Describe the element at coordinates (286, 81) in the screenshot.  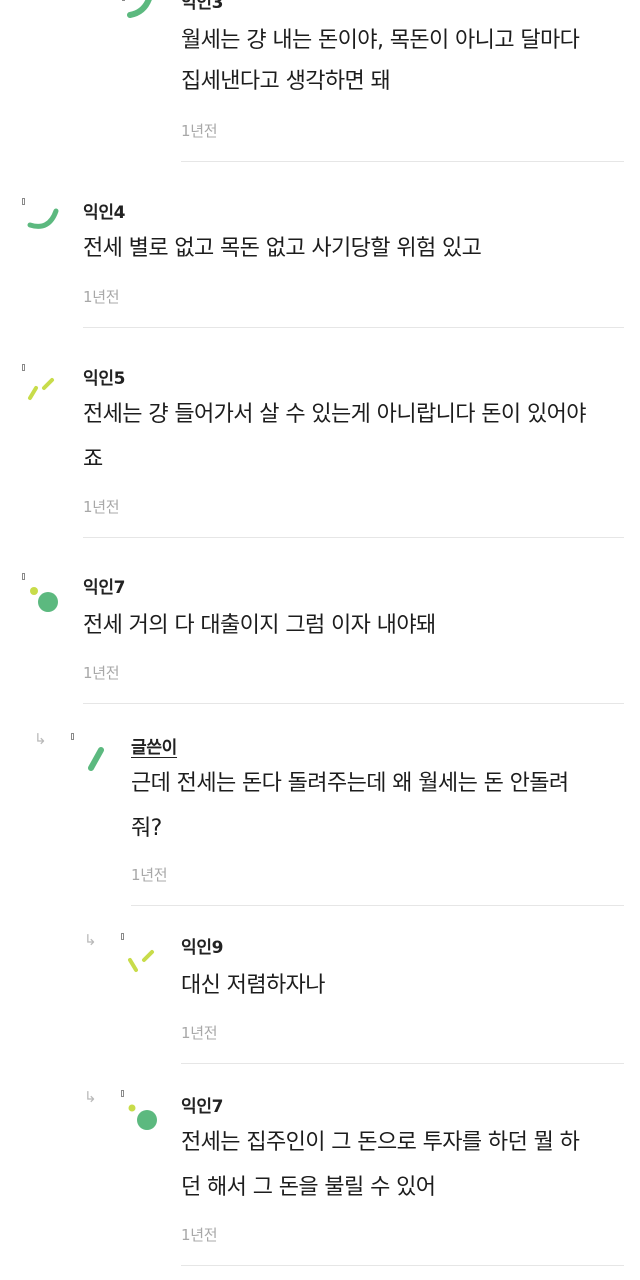
I see `comment-body-line: 집세낸다고 생각하면 돼` at that location.